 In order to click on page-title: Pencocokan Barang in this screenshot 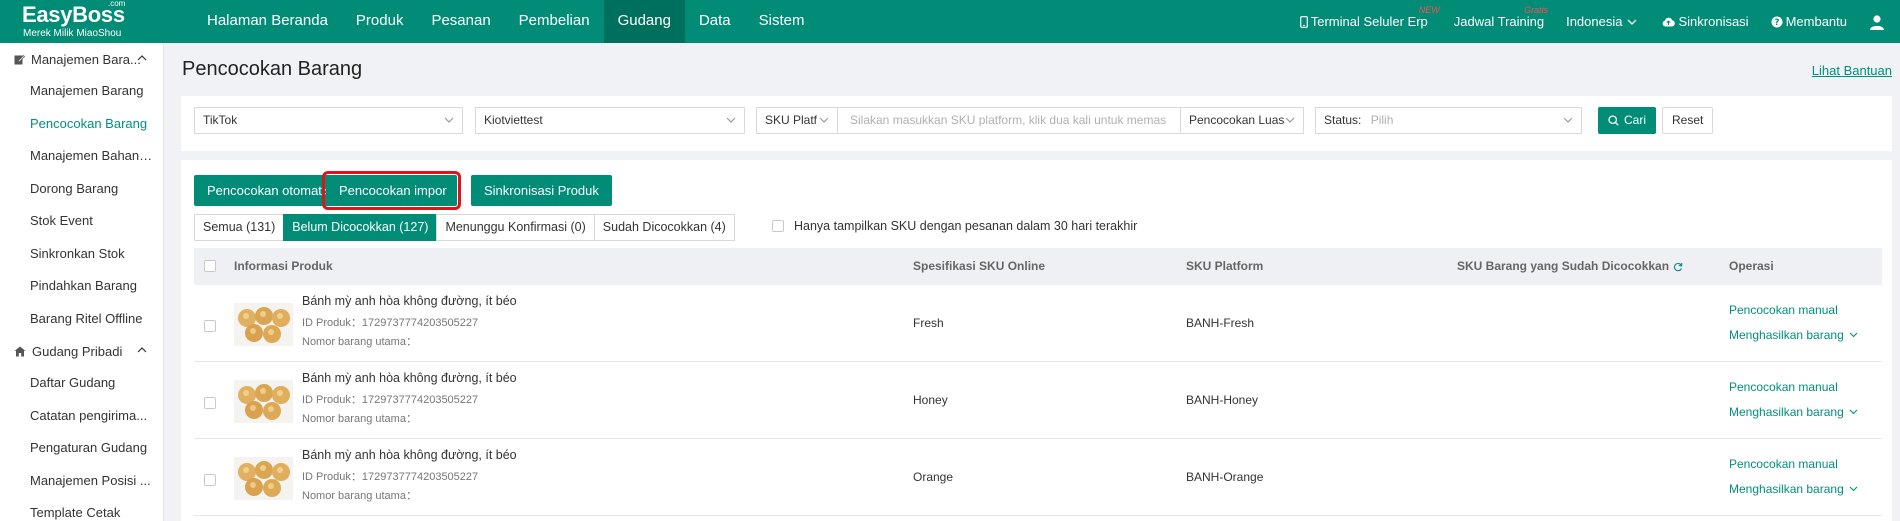, I will do `click(272, 69)`.